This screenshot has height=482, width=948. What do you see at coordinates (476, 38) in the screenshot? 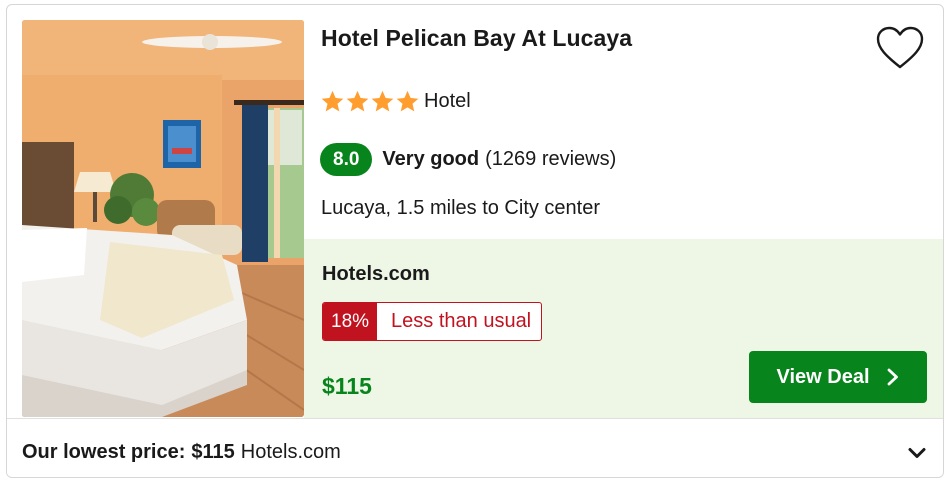
I see `hotel-name: Hotel Pelican Bay At Lucaya` at bounding box center [476, 38].